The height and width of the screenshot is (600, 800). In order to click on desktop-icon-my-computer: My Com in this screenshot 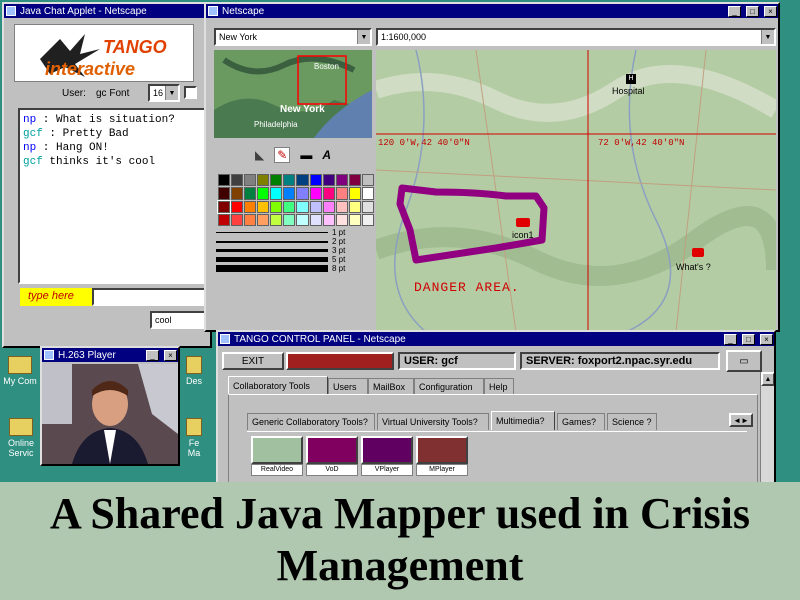, I will do `click(20, 376)`.